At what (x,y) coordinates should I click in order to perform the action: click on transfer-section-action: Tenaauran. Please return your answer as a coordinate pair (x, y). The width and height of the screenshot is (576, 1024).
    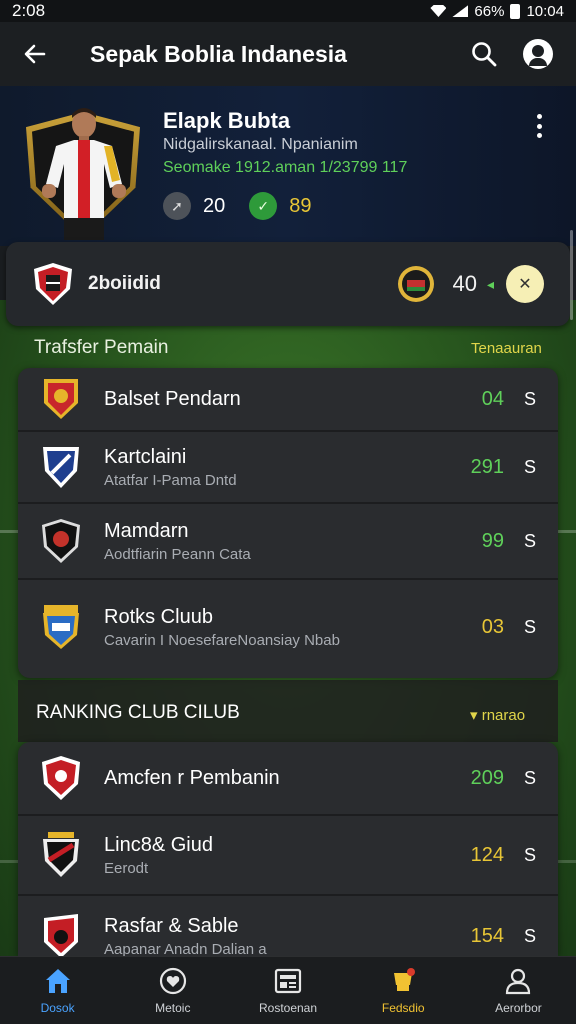
    Looking at the image, I should click on (506, 348).